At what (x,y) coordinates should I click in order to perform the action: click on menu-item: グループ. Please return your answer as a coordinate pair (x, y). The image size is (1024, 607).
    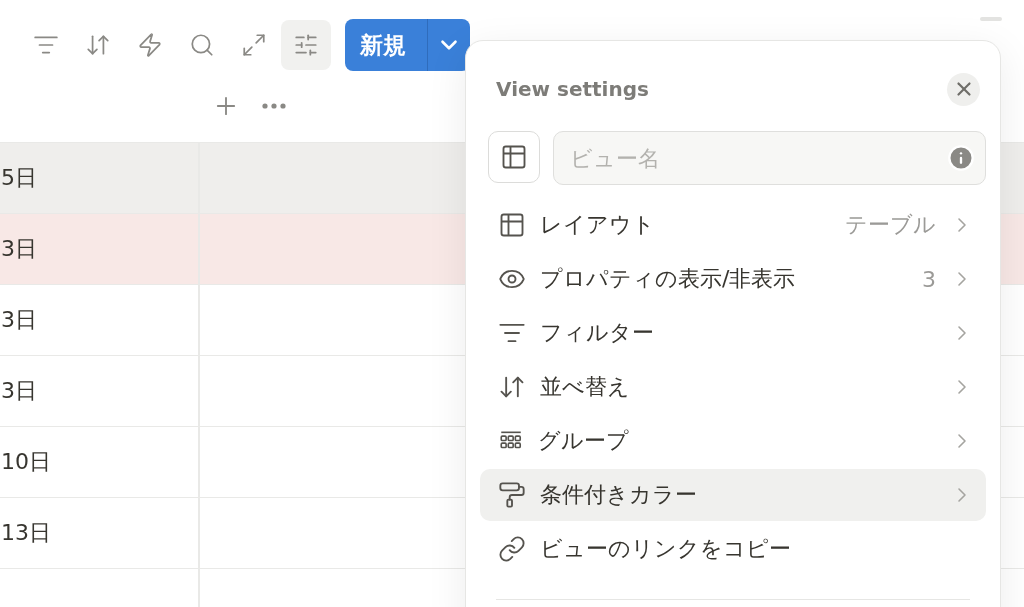
    Looking at the image, I should click on (733, 441).